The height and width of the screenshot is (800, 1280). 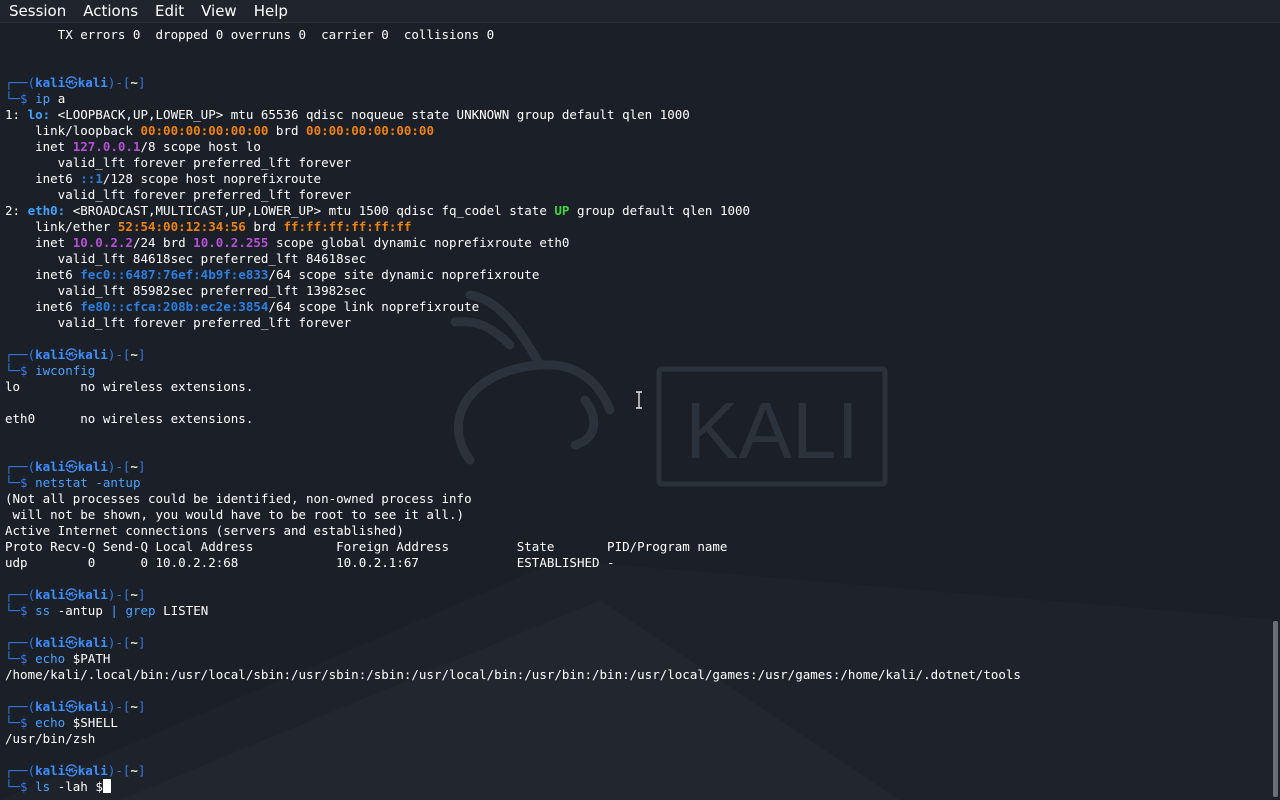 I want to click on scrollbar-thumb, so click(x=1275, y=709).